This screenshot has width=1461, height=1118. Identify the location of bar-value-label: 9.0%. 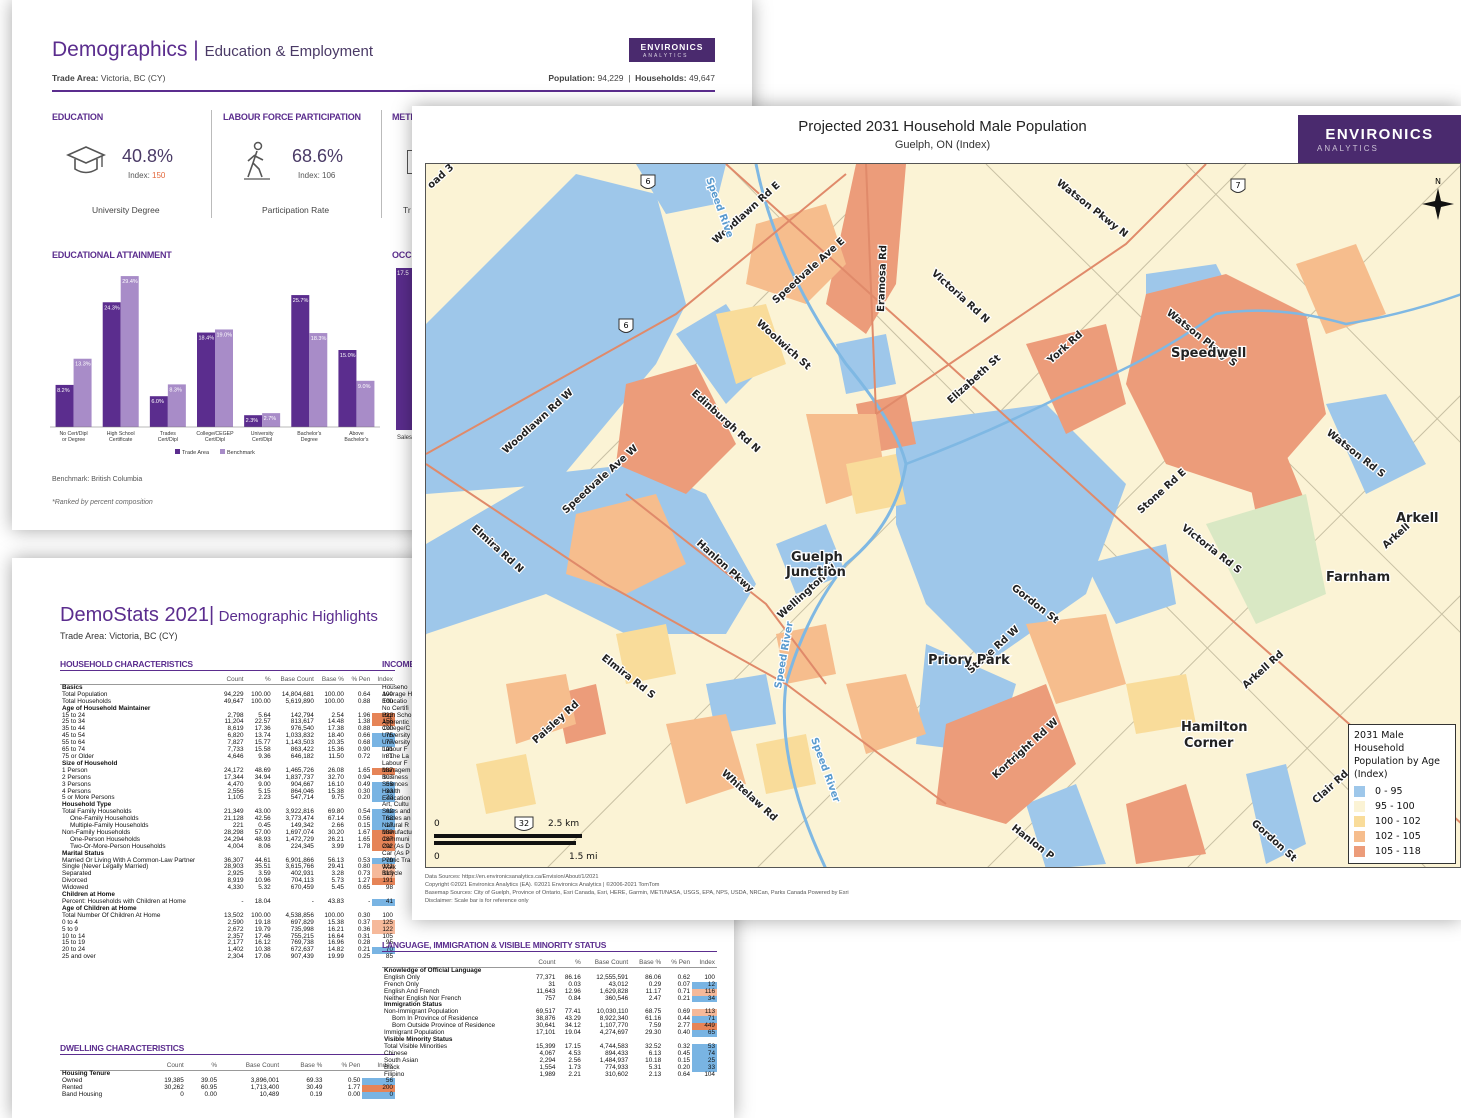
(364, 387).